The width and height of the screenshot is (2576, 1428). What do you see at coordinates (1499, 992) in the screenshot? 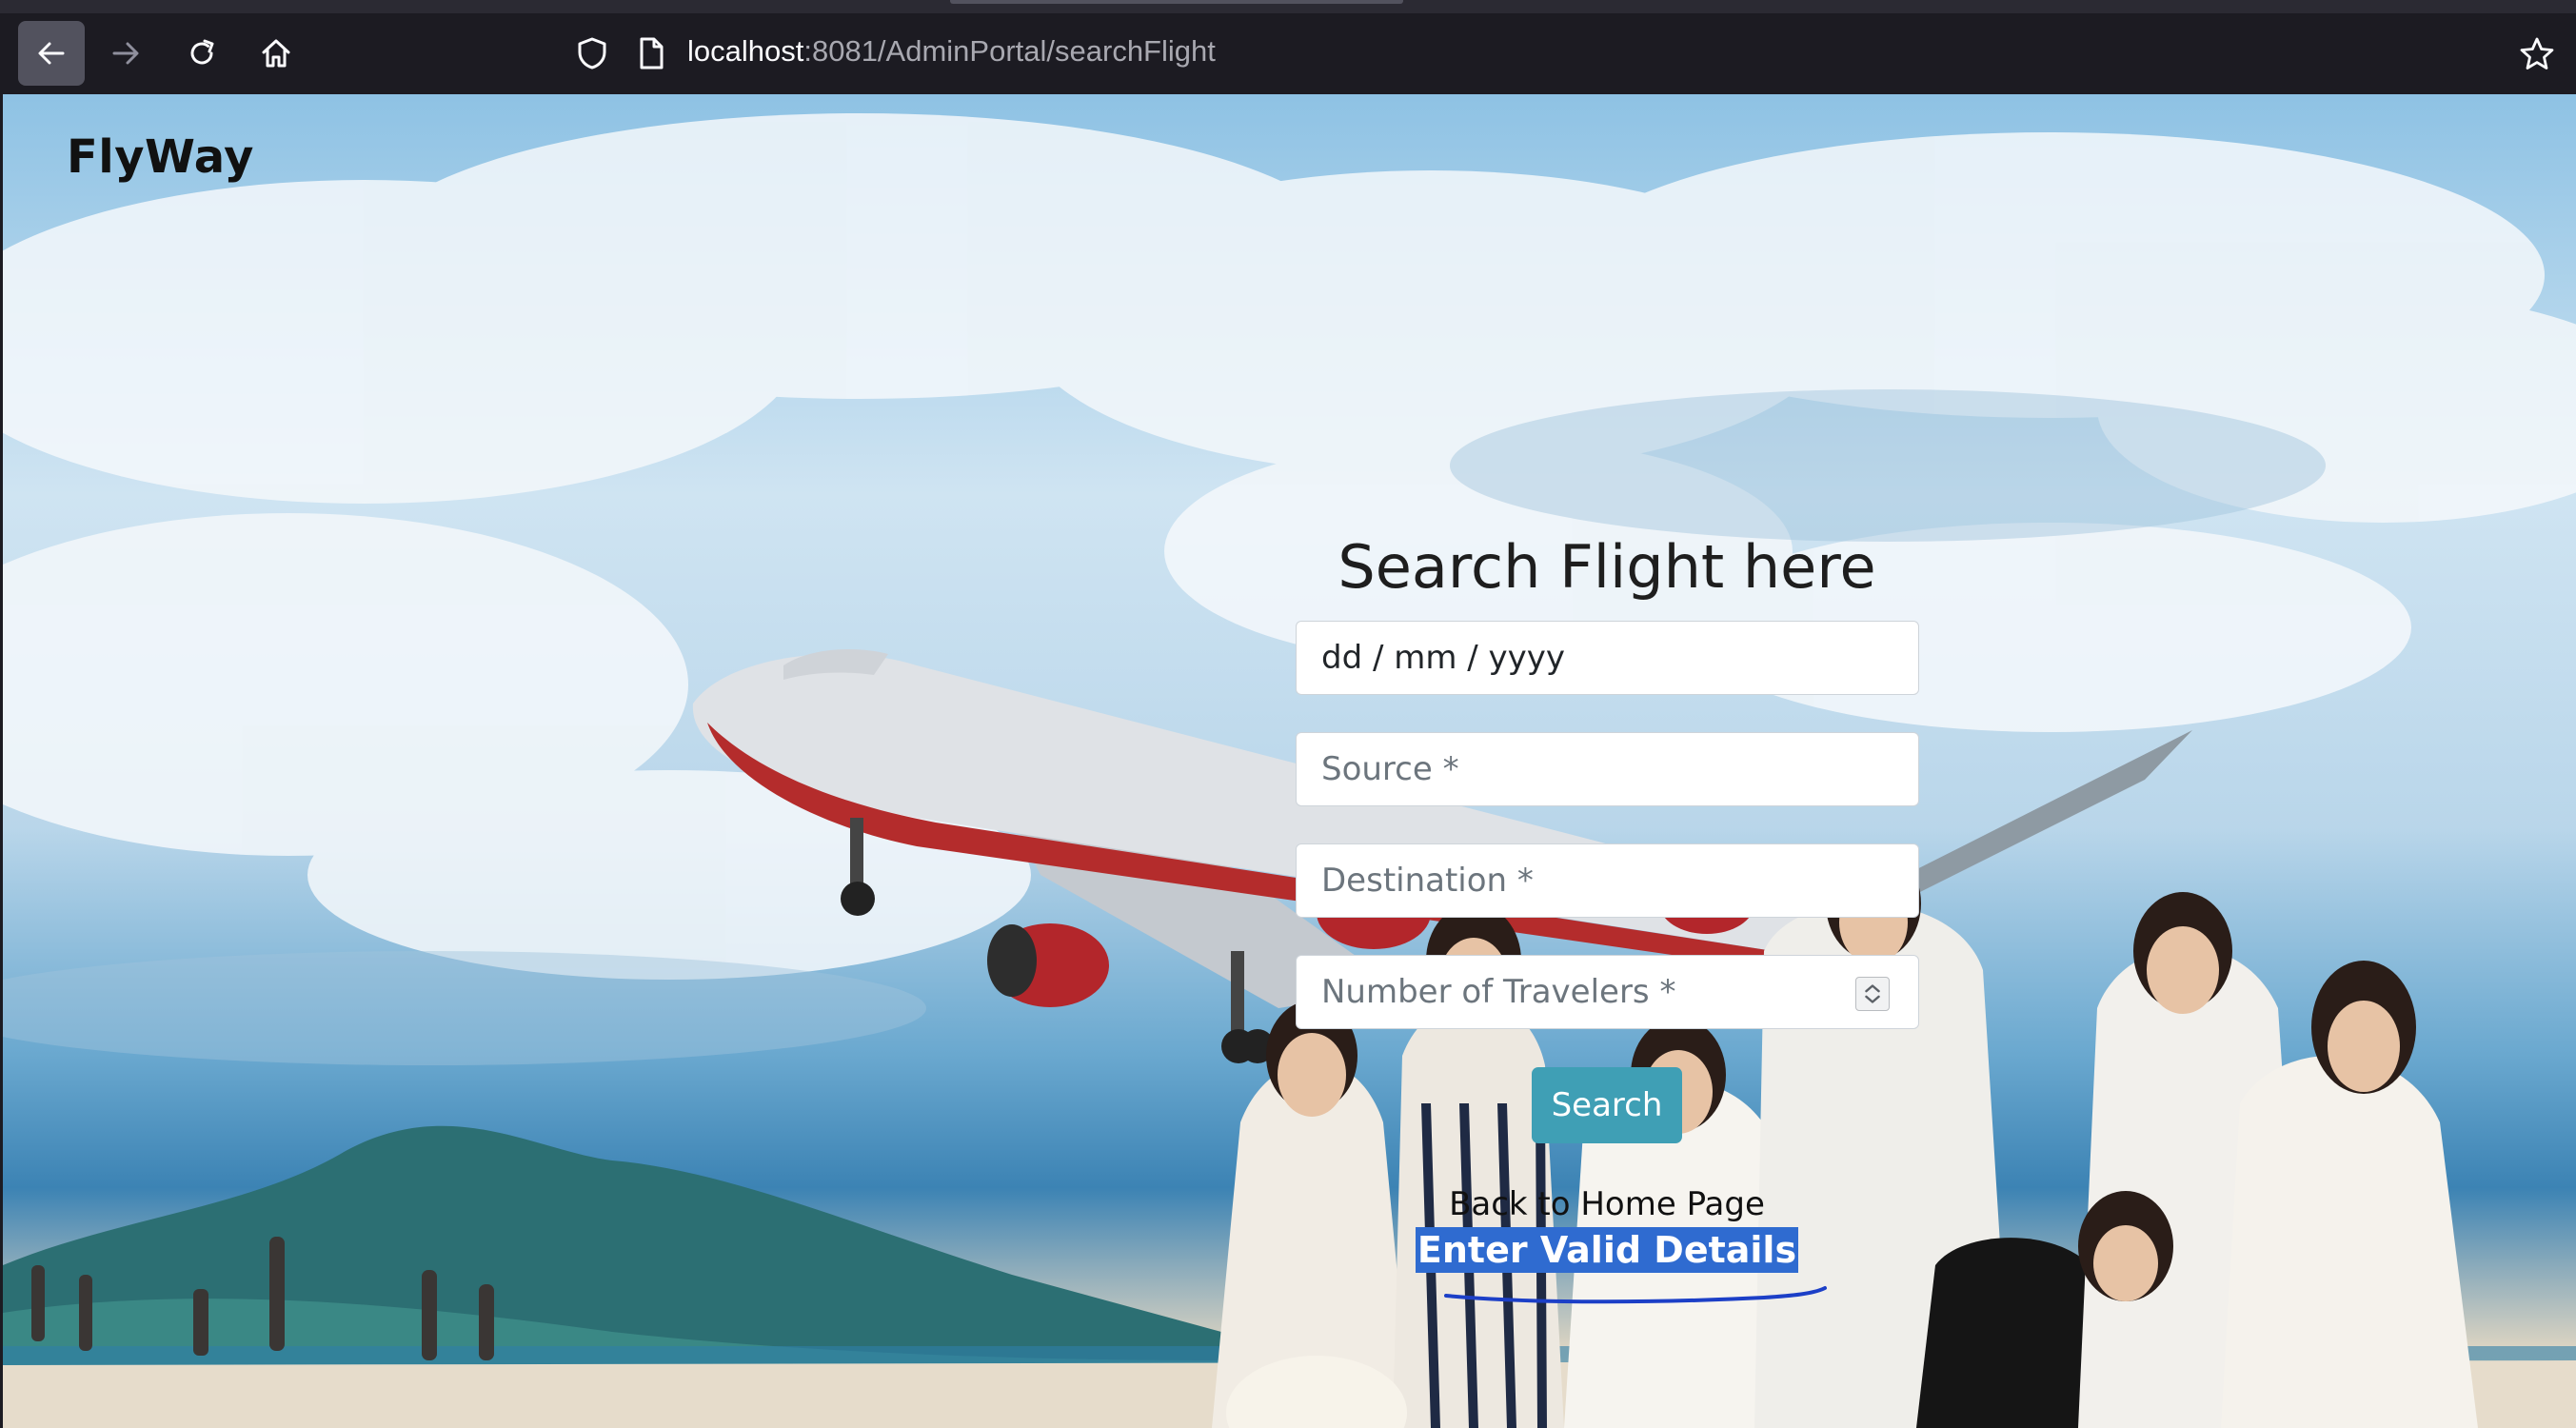
I see `travelers-input-placeholder: Number of Travelers *` at bounding box center [1499, 992].